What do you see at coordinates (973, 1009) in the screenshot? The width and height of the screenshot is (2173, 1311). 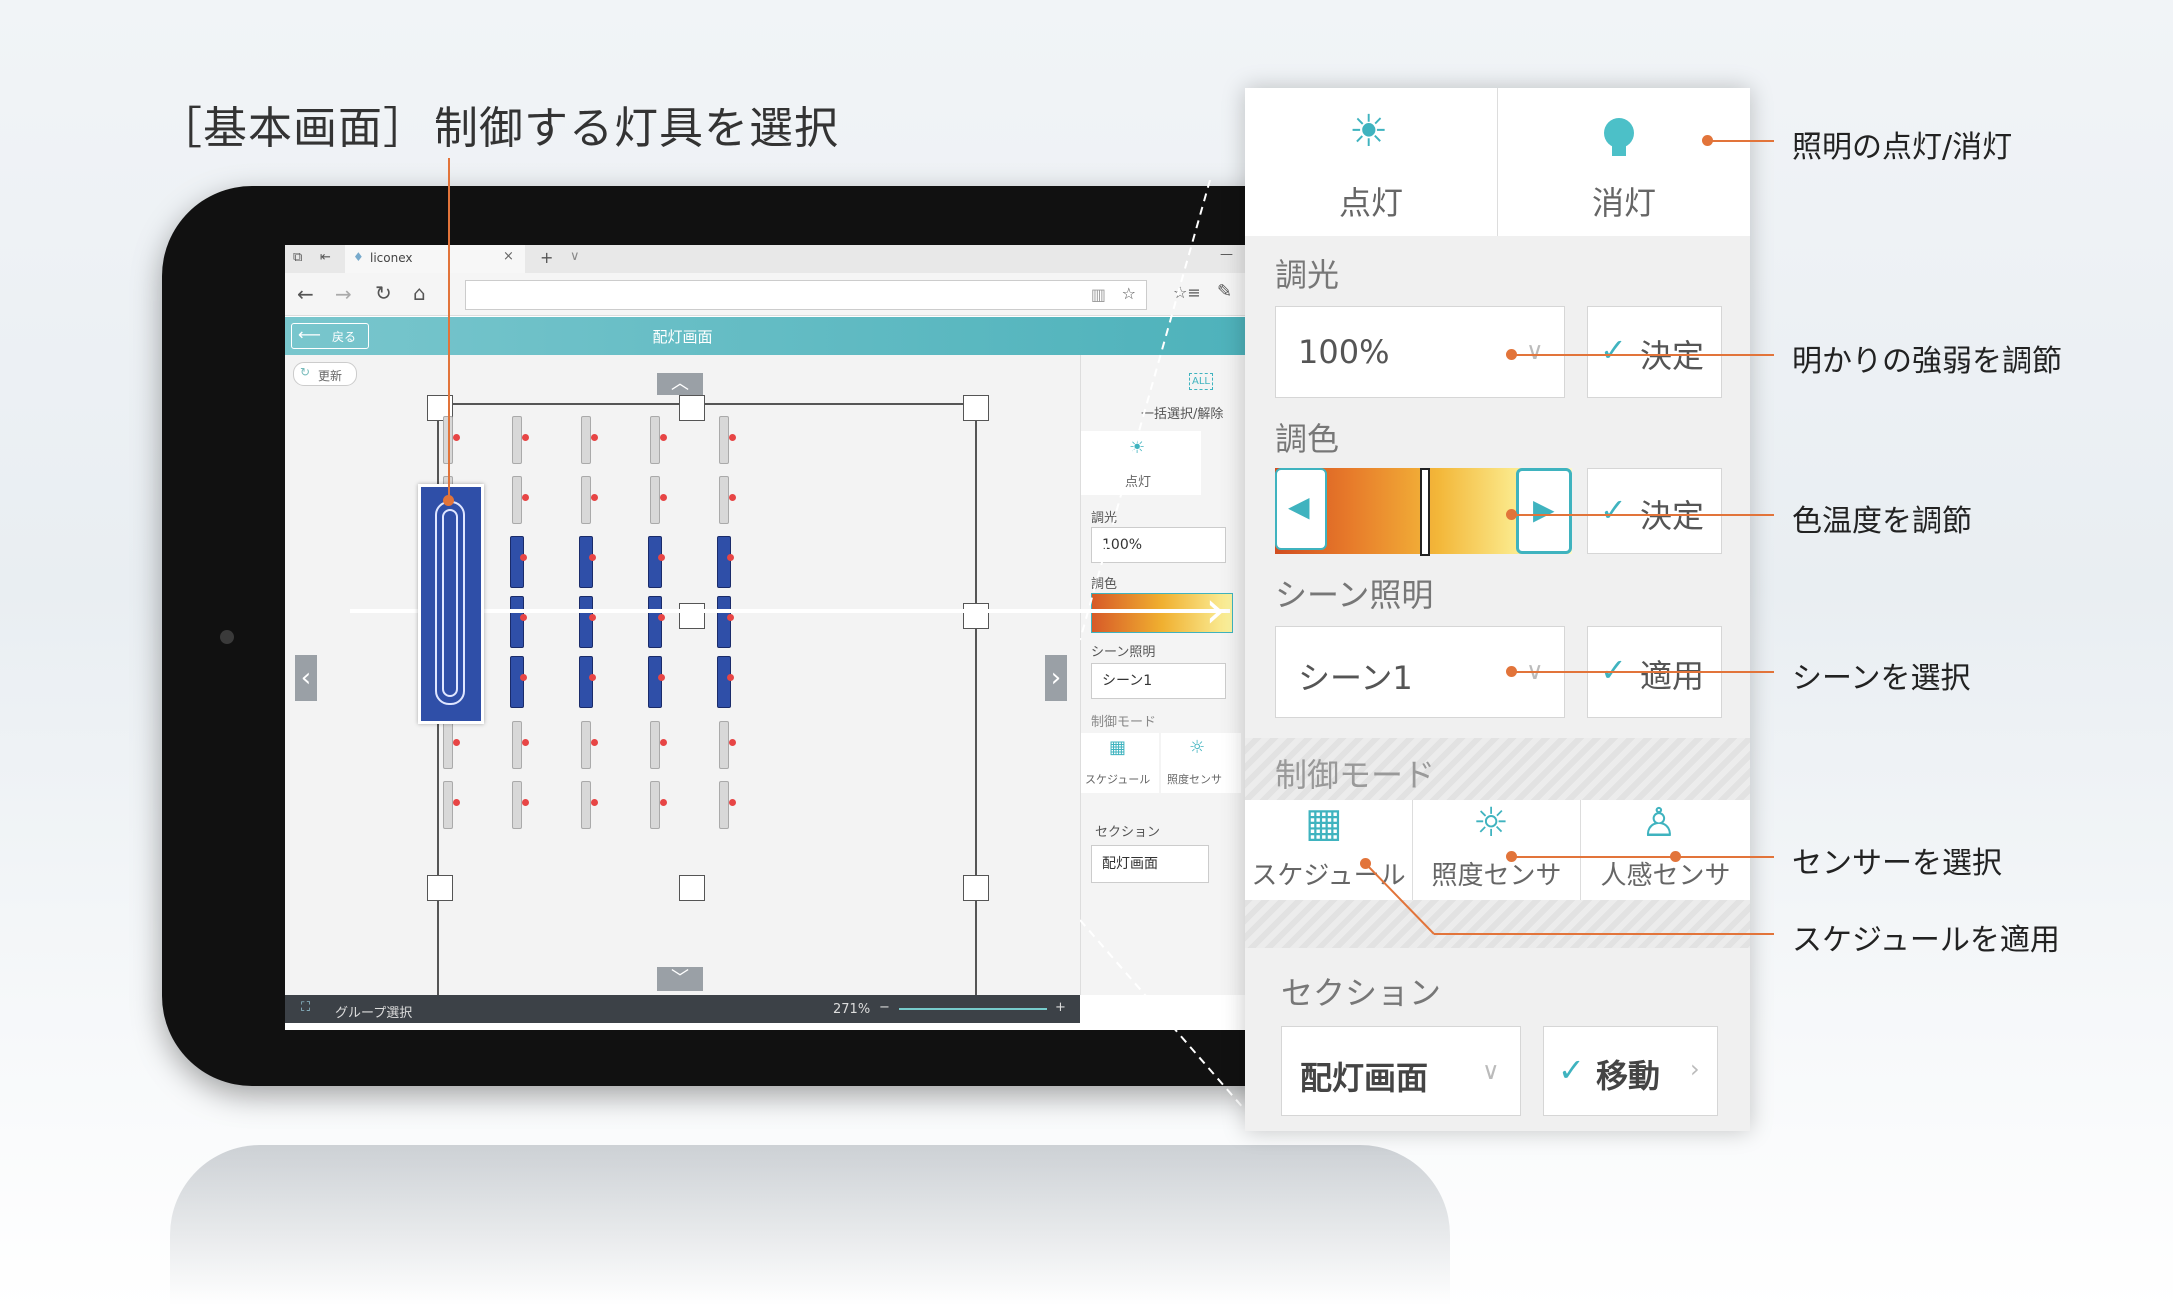 I see `zoom-slider` at bounding box center [973, 1009].